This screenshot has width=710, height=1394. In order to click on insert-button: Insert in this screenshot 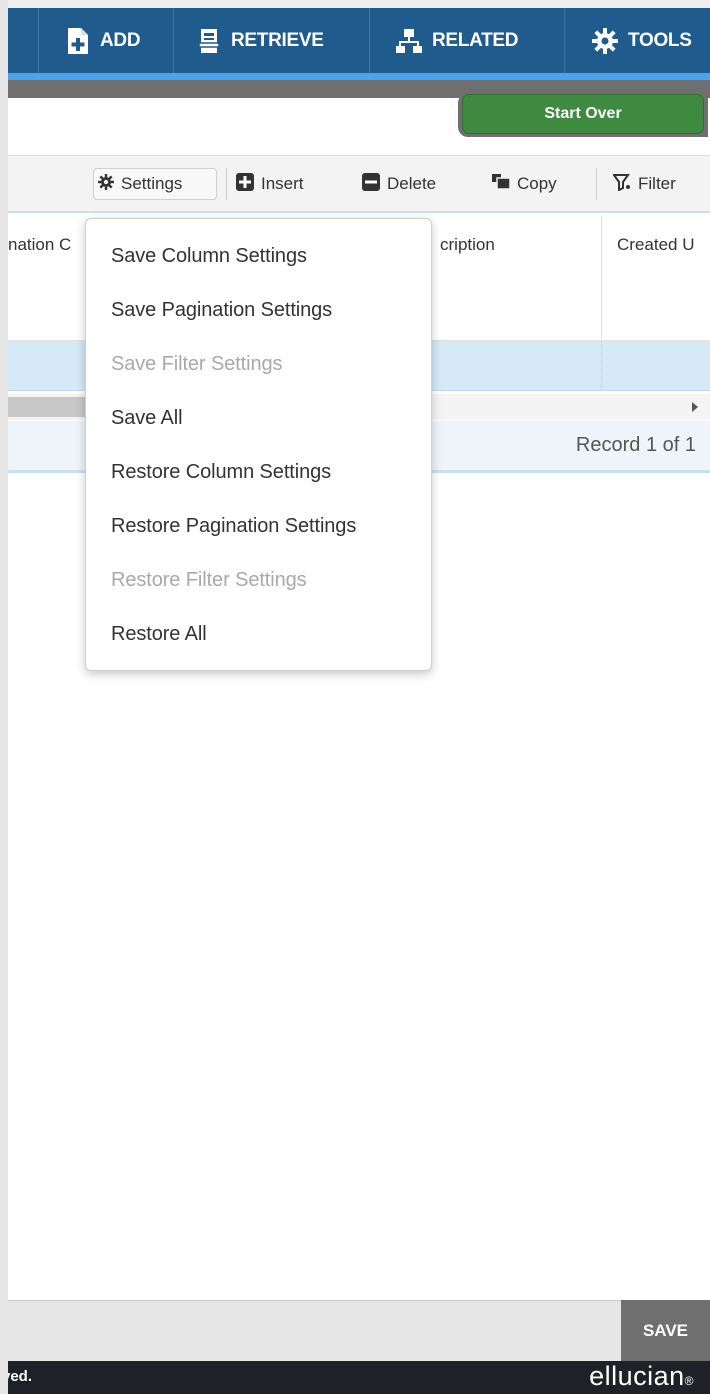, I will do `click(270, 184)`.